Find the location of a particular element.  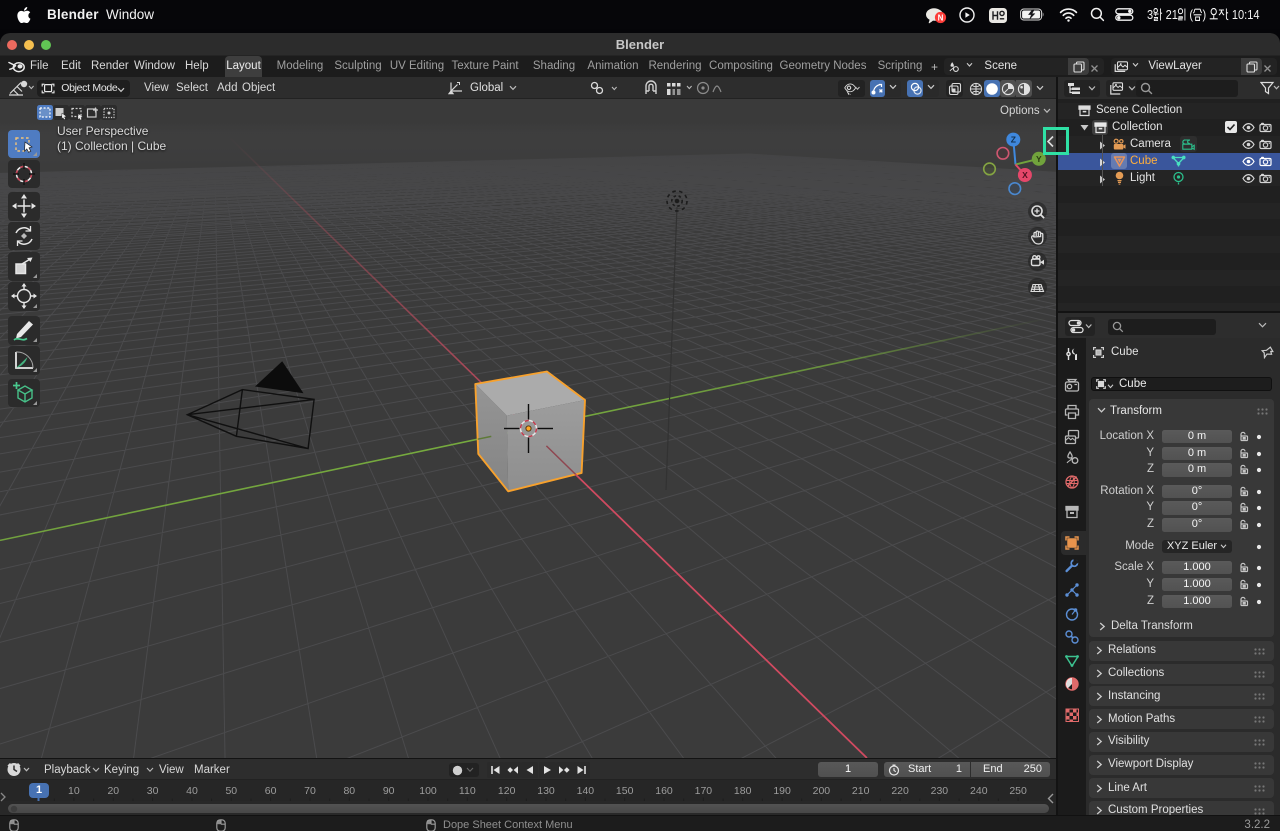

svg-text: 190 is located at coordinates (782, 791).